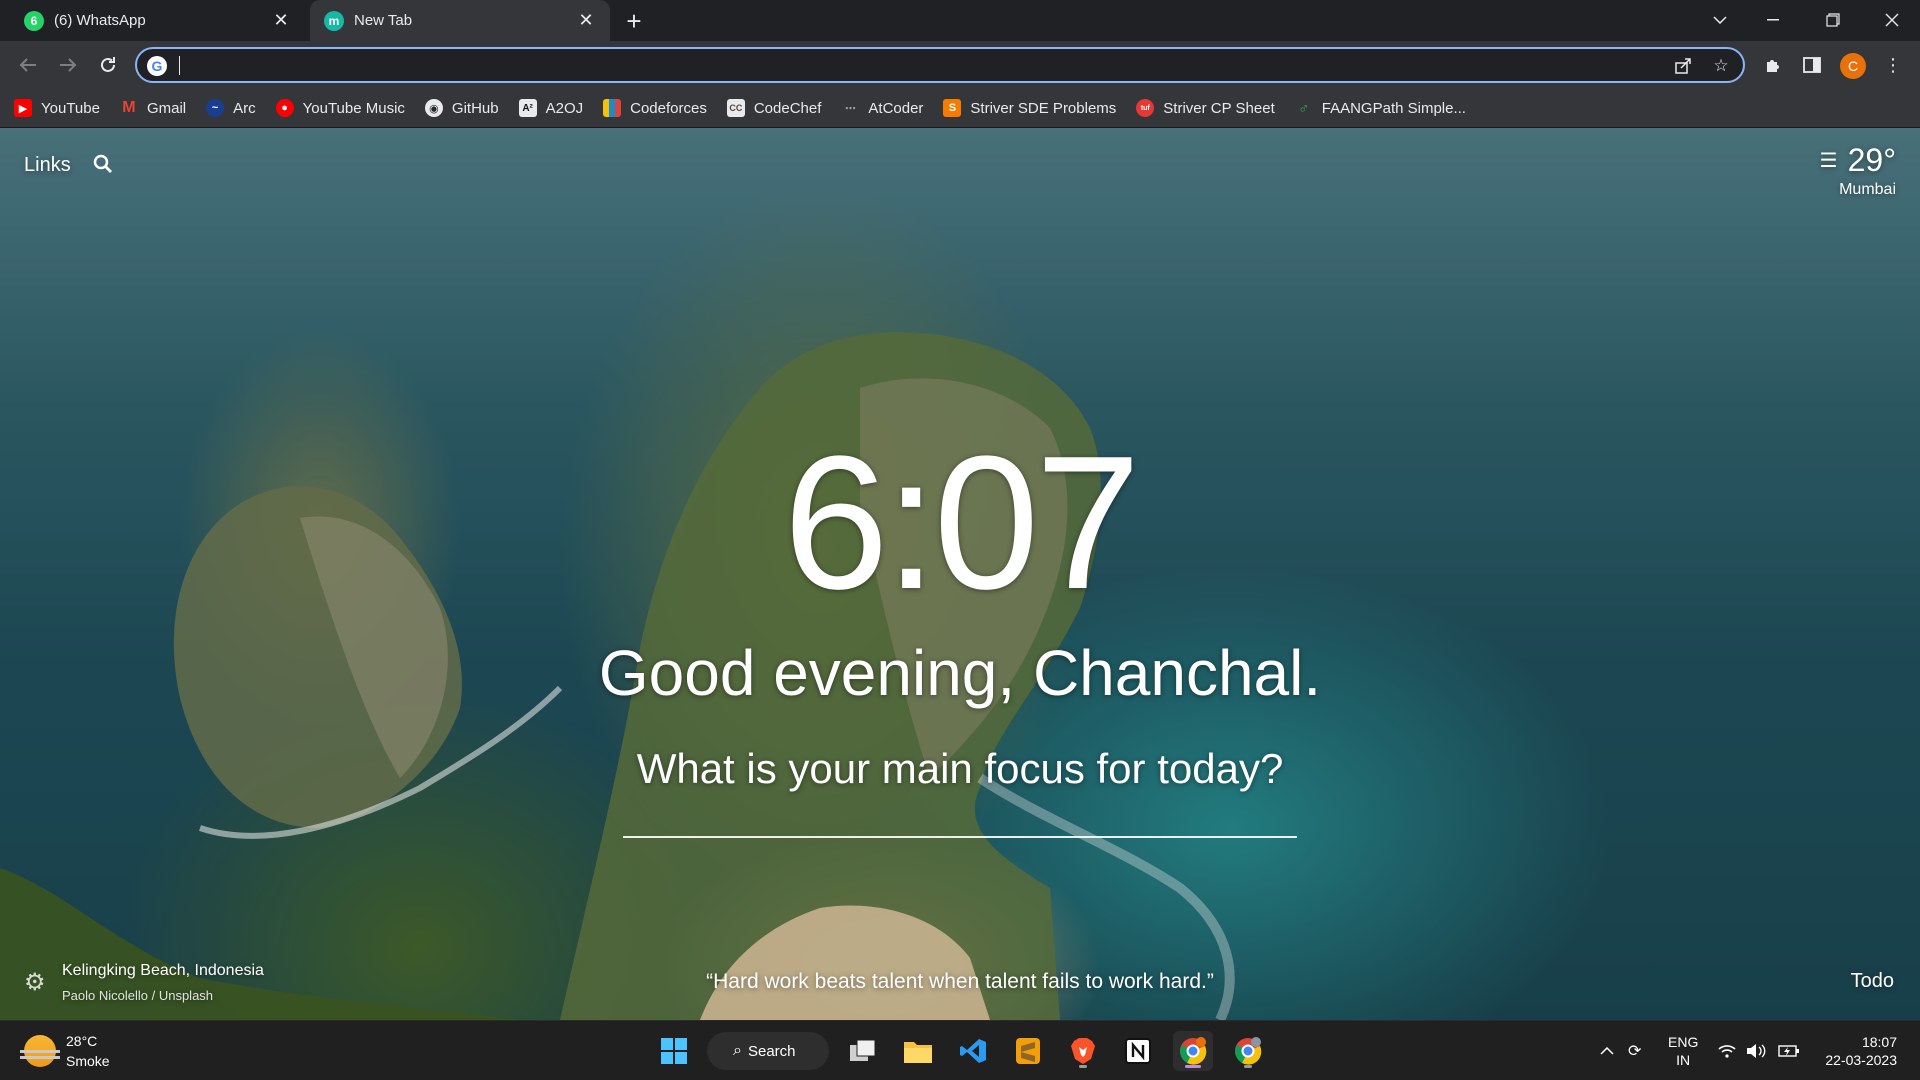 This screenshot has width=1920, height=1080. Describe the element at coordinates (1727, 1050) in the screenshot. I see `wifi-icon` at that location.